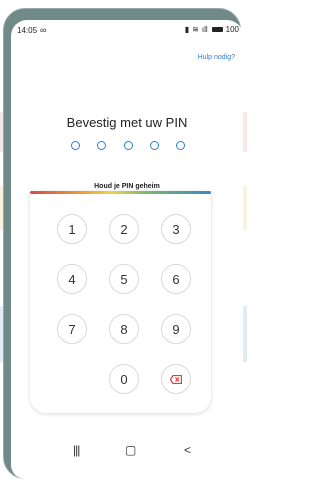 This screenshot has width=320, height=483. I want to click on back-button: <, so click(187, 450).